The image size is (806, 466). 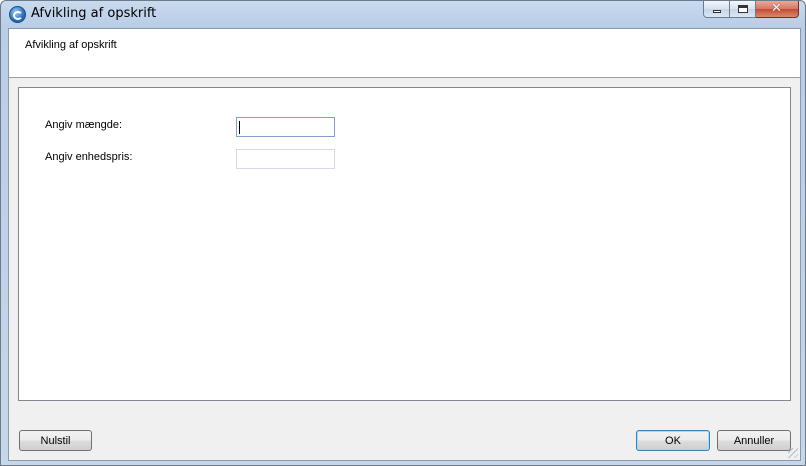 I want to click on ok-button: OK, so click(x=673, y=440).